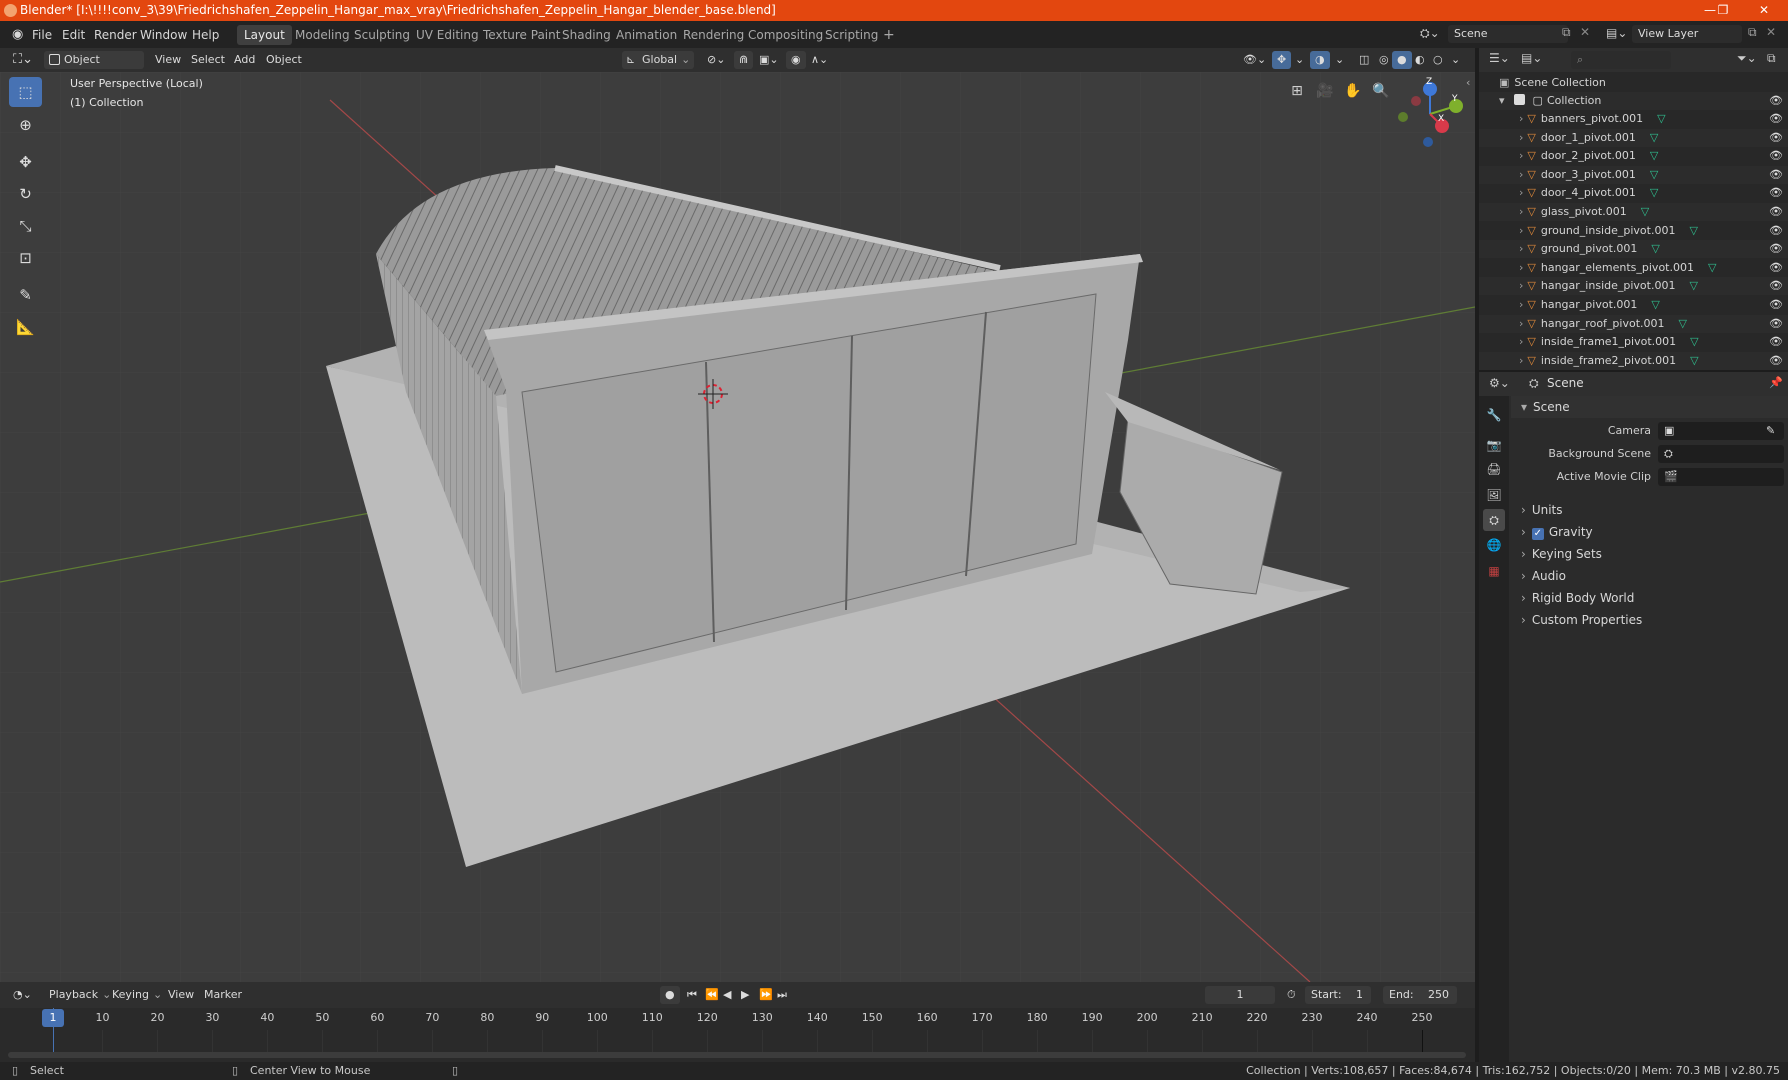 The image size is (1788, 1080). I want to click on tab-texture-paint: Texture Paint, so click(521, 35).